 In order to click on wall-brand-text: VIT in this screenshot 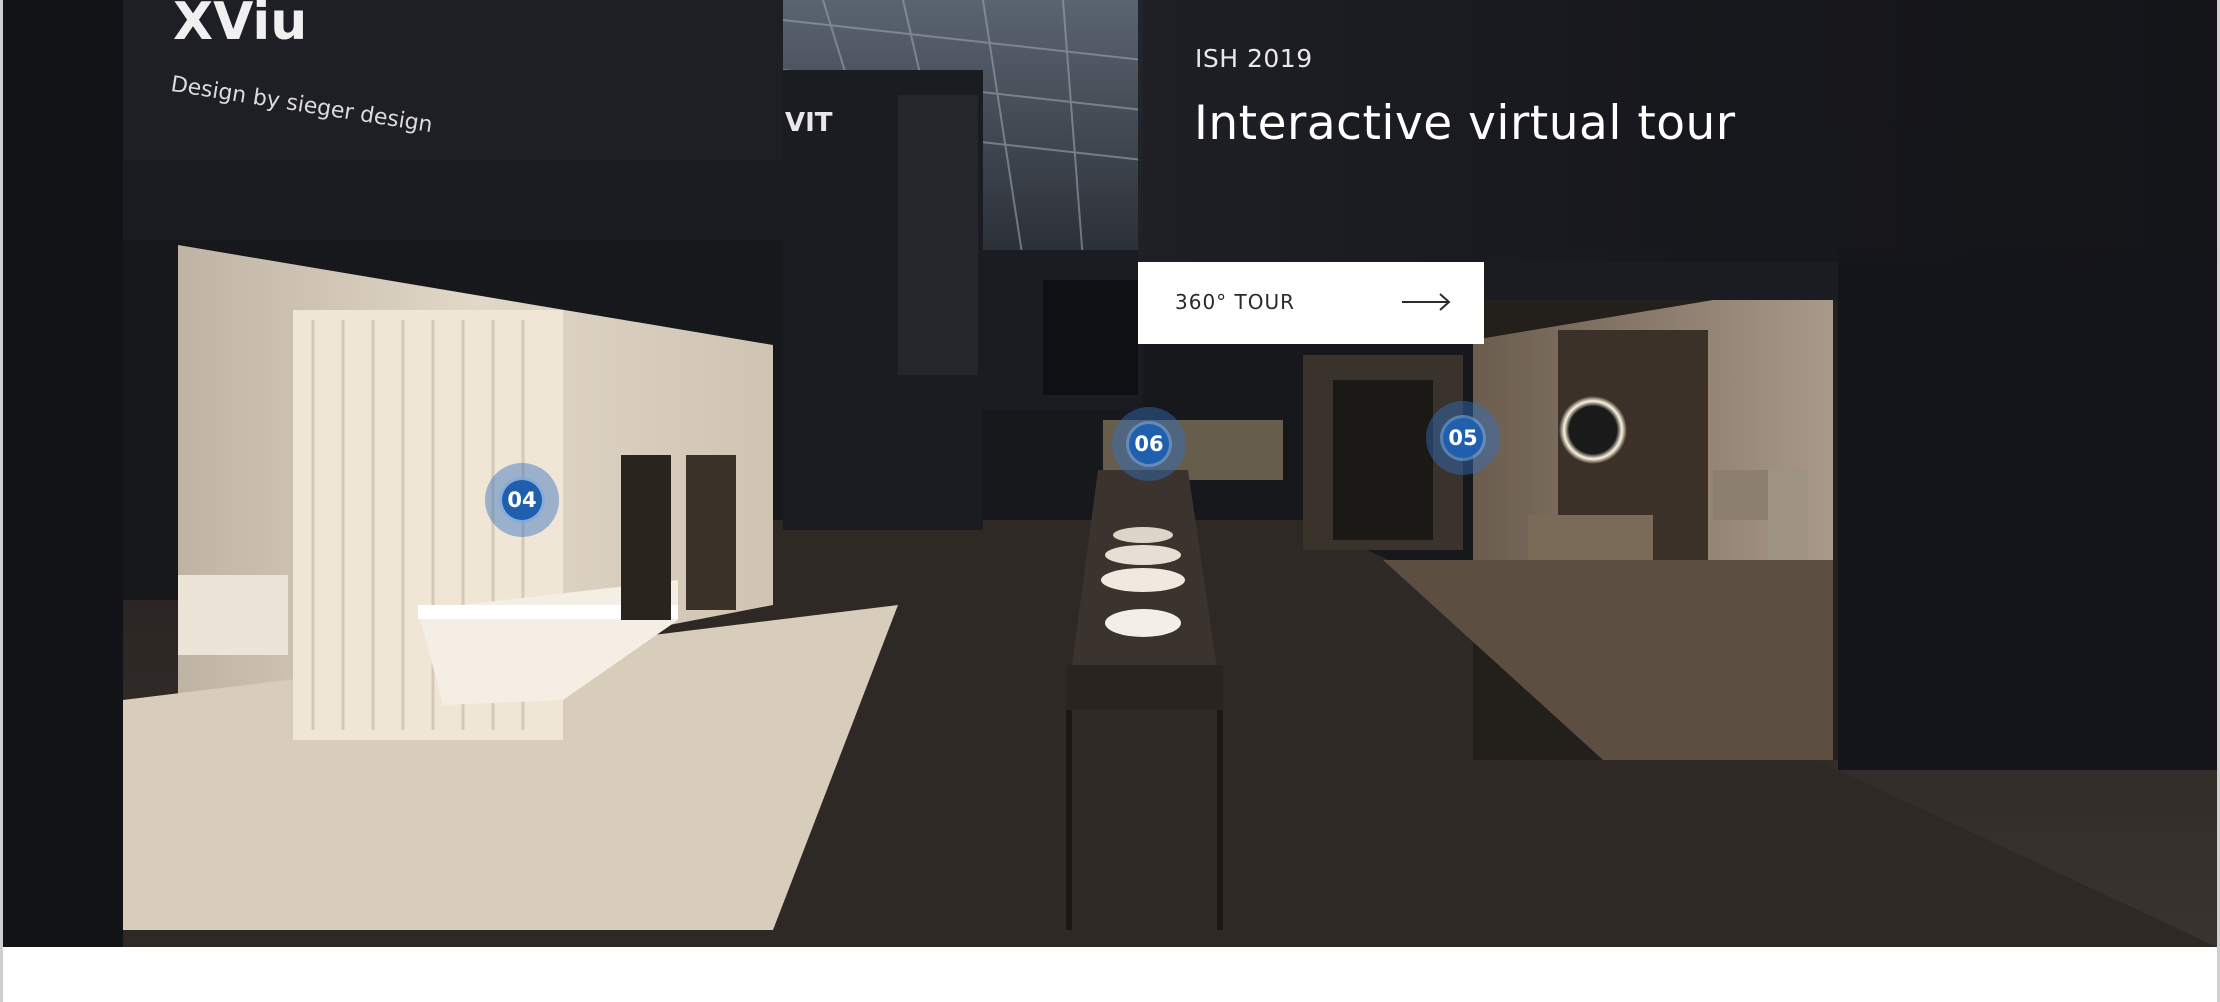, I will do `click(809, 123)`.